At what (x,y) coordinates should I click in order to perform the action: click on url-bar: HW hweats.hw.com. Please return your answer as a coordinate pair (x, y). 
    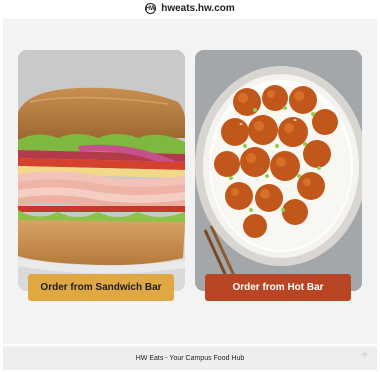
    Looking at the image, I should click on (190, 8).